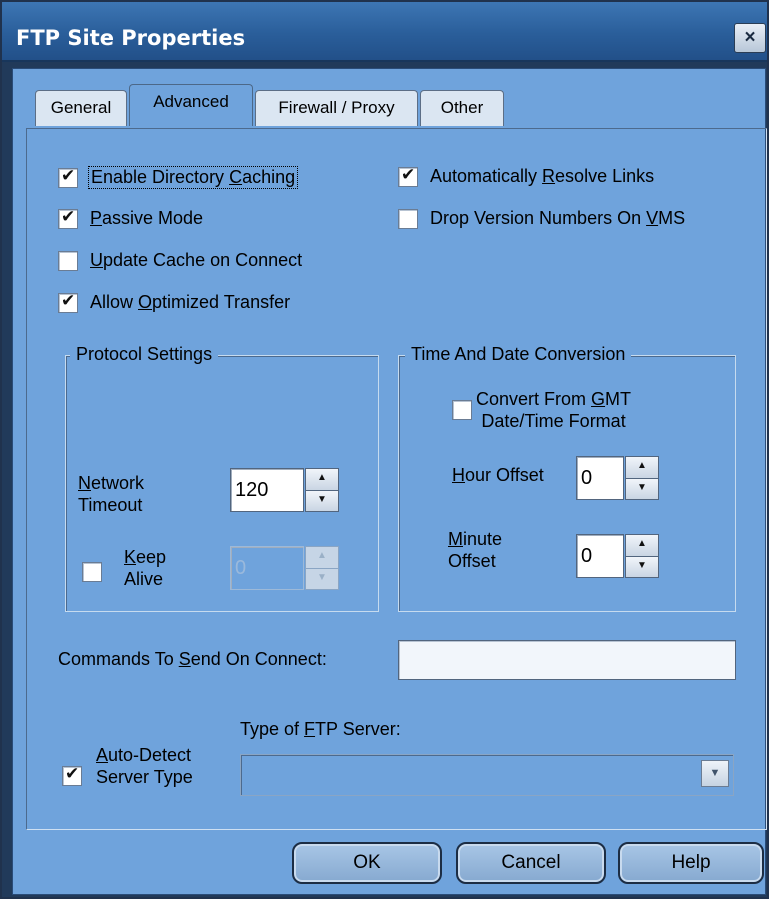 This screenshot has height=899, width=769. I want to click on hour-offset-spinner: 0 ▲ ▼, so click(617, 478).